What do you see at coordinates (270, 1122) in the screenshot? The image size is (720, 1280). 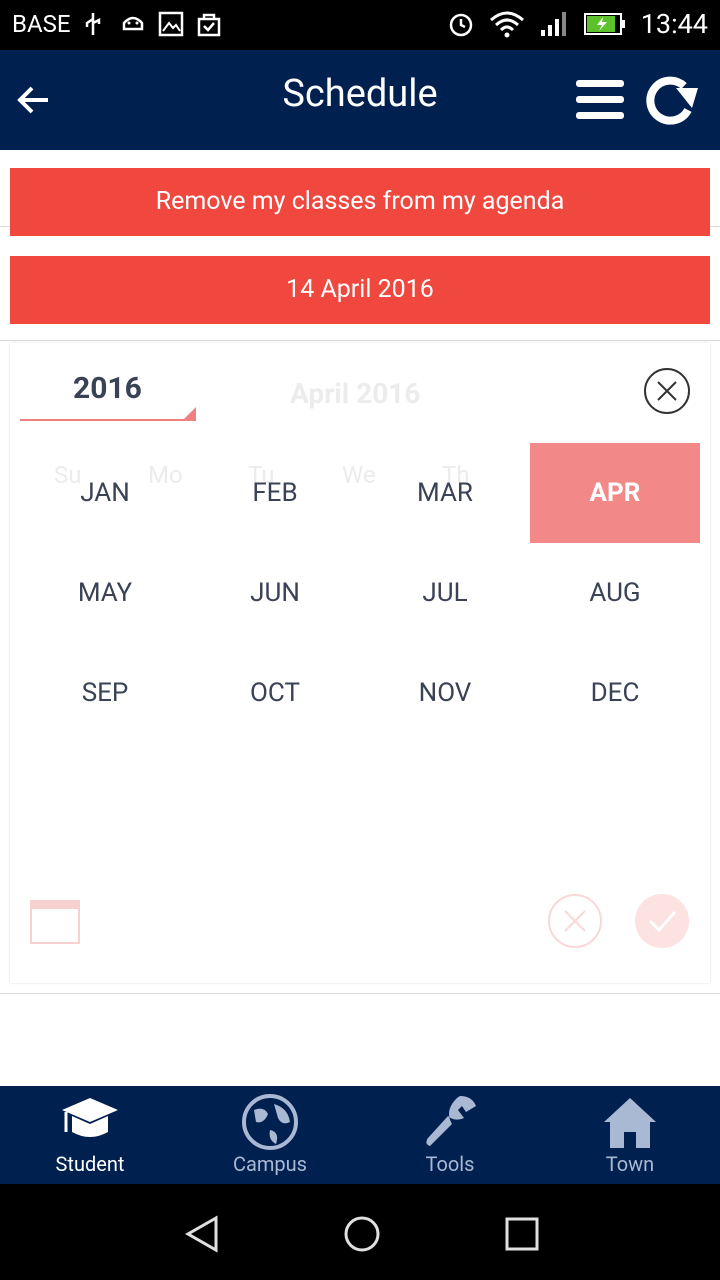 I see `globe-icon` at bounding box center [270, 1122].